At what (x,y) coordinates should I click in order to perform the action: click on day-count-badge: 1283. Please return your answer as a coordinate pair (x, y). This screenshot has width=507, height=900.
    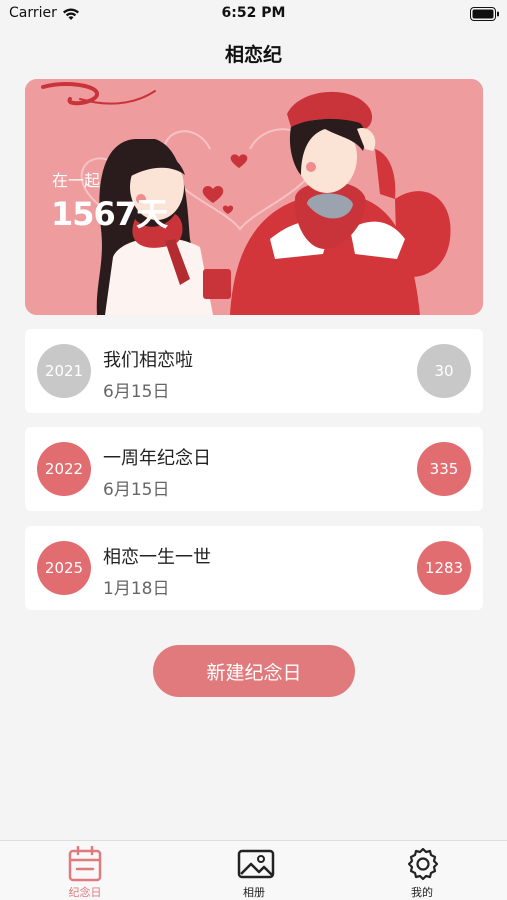
    Looking at the image, I should click on (444, 568).